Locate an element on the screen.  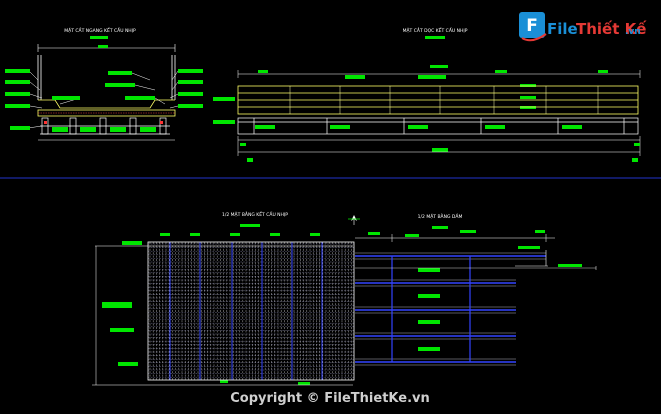
watermark-logo-part1: File is located at coordinates (562, 29).